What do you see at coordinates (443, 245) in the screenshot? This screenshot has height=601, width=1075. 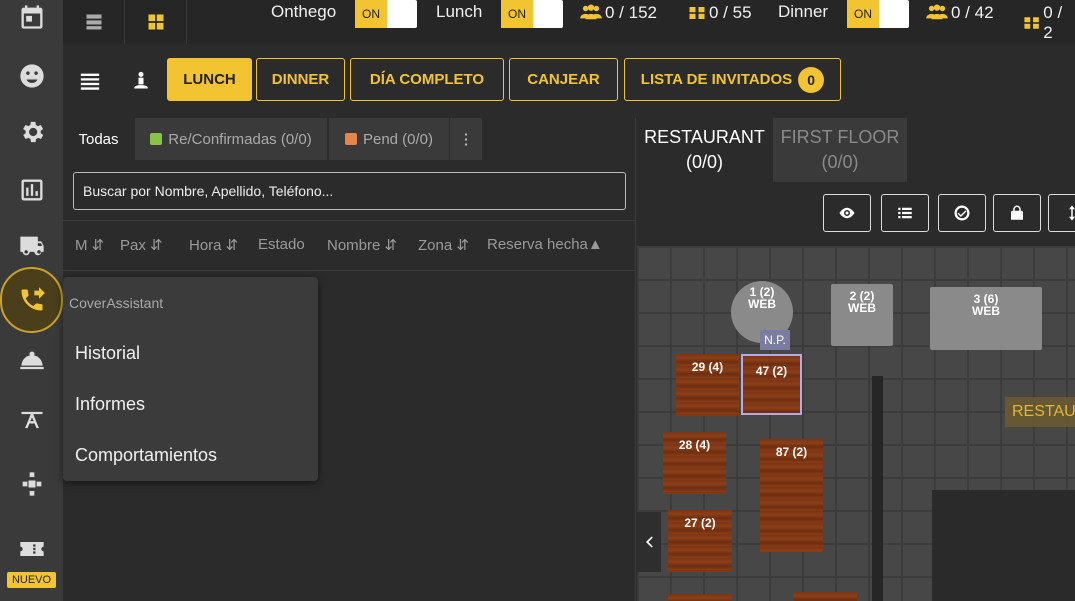 I see `col-zona: Zona ⇵` at bounding box center [443, 245].